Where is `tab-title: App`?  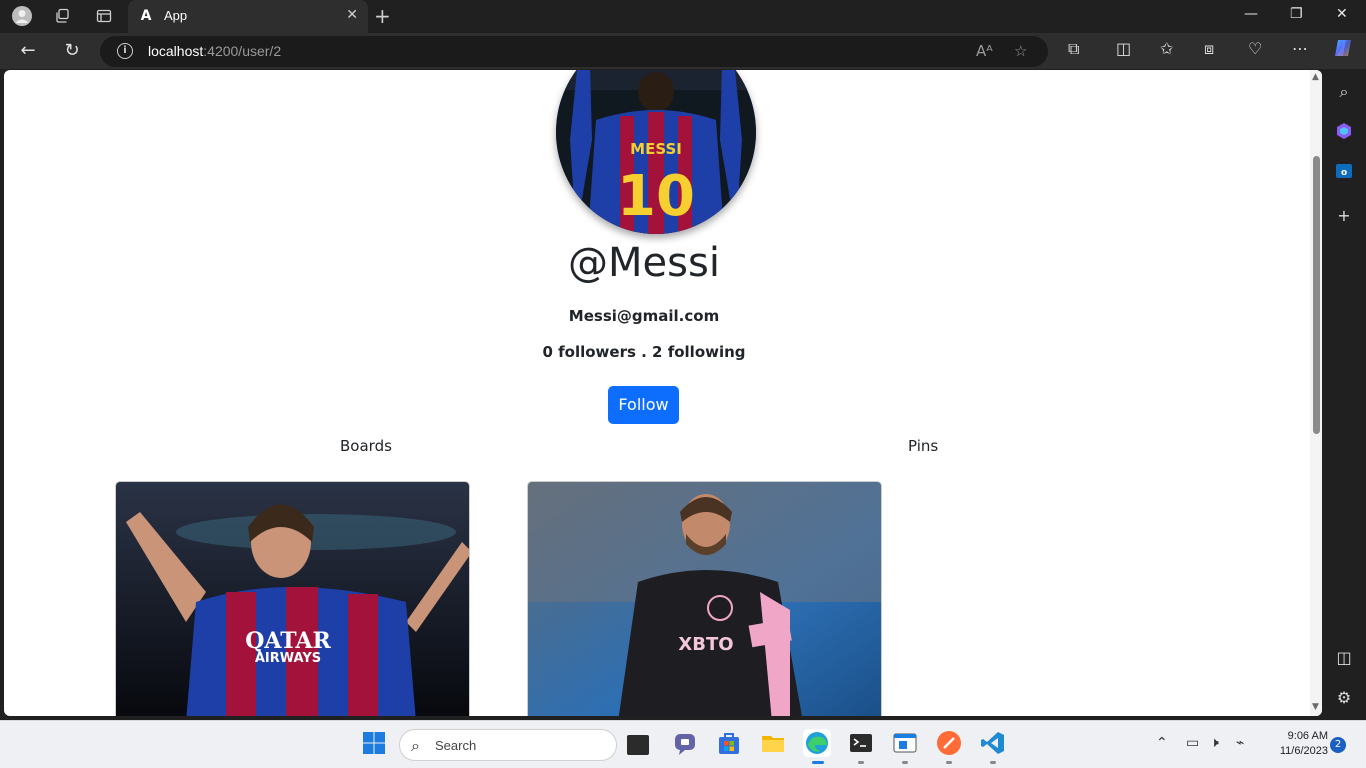
tab-title: App is located at coordinates (176, 15).